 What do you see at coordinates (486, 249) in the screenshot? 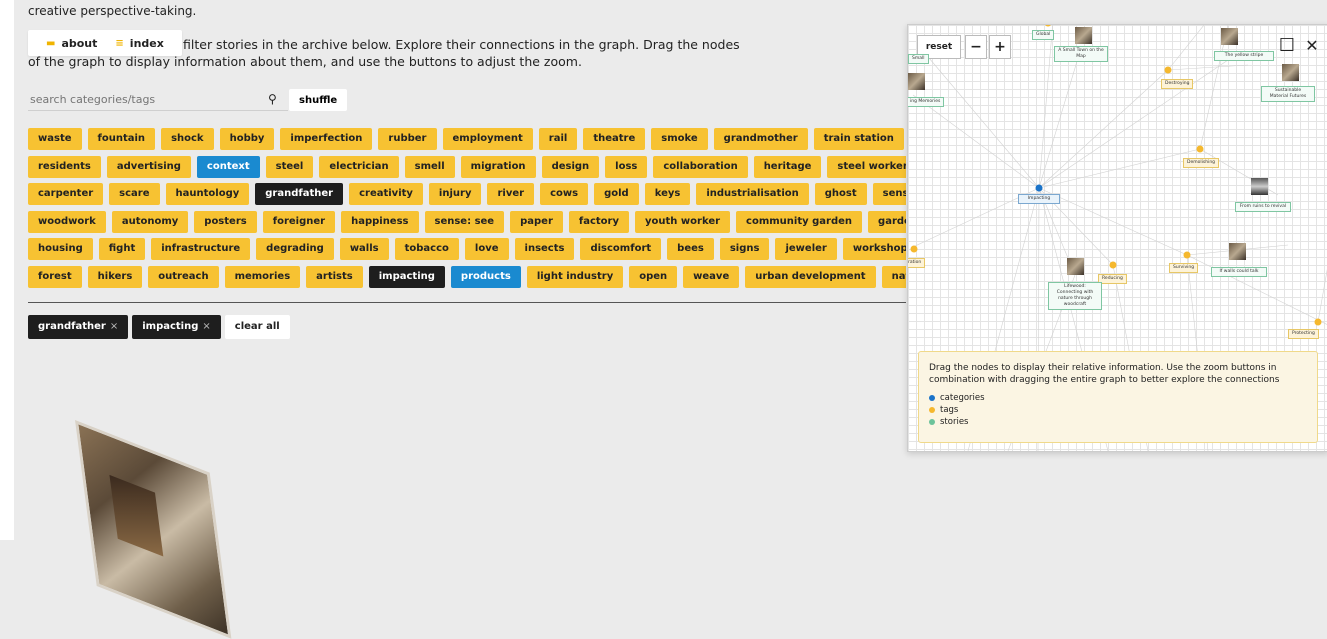
I see `tag-button: love` at bounding box center [486, 249].